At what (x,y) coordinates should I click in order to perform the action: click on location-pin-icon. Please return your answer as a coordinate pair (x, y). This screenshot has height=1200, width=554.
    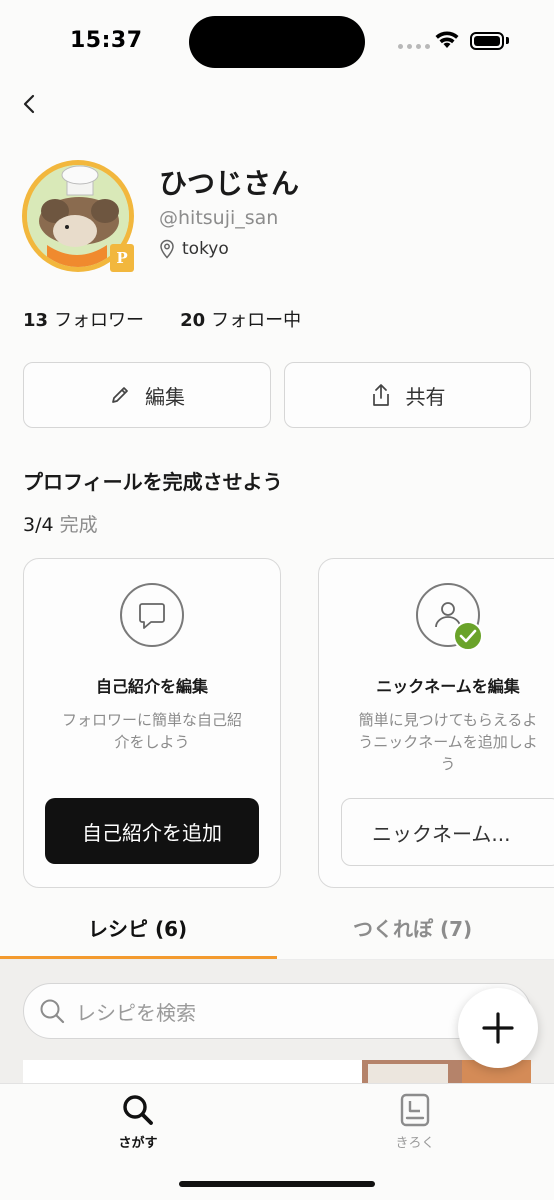
    Looking at the image, I should click on (167, 249).